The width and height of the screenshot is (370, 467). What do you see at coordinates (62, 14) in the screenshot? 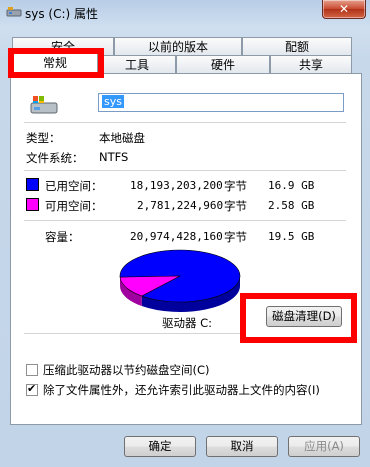
I see `window-title: sys (C:) 属性` at bounding box center [62, 14].